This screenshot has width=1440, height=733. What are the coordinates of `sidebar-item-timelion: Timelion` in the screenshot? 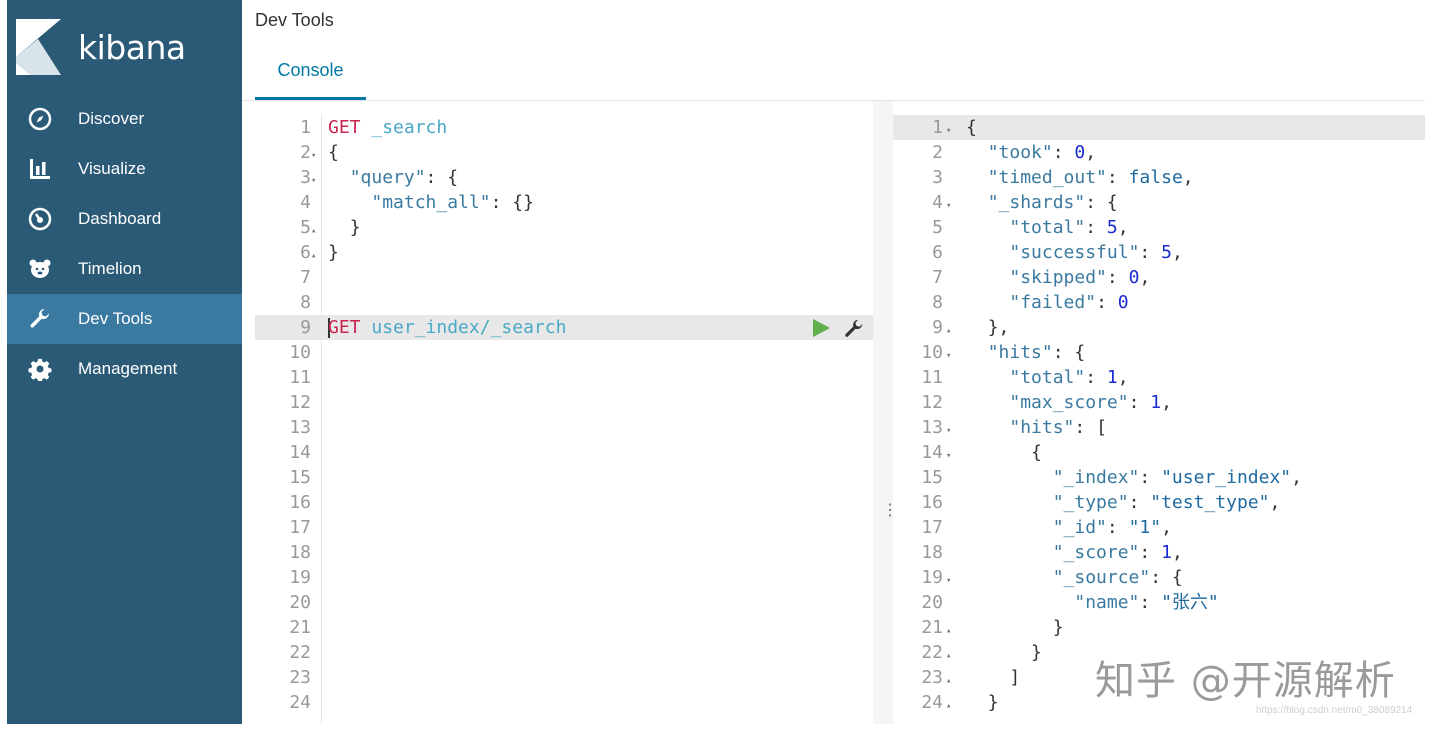 It's located at (124, 269).